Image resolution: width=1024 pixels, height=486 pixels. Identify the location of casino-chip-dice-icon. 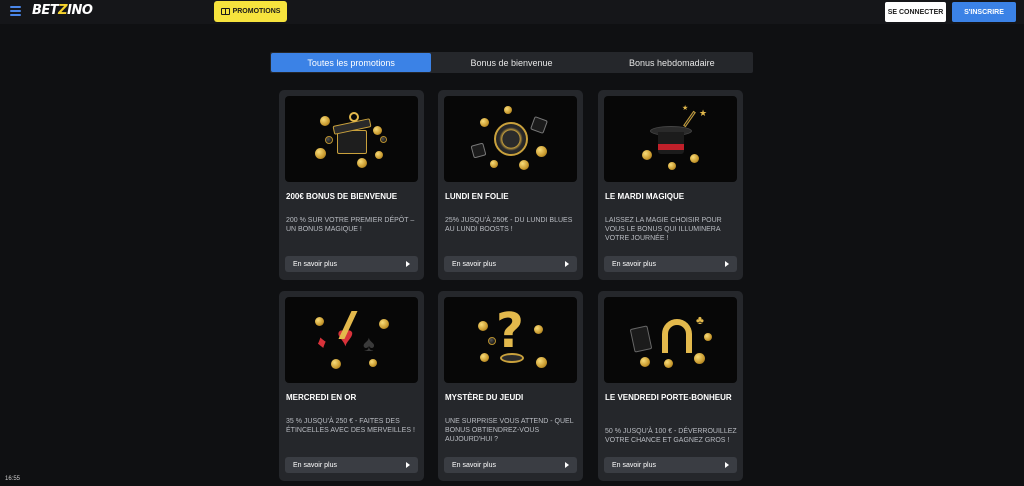
(510, 139).